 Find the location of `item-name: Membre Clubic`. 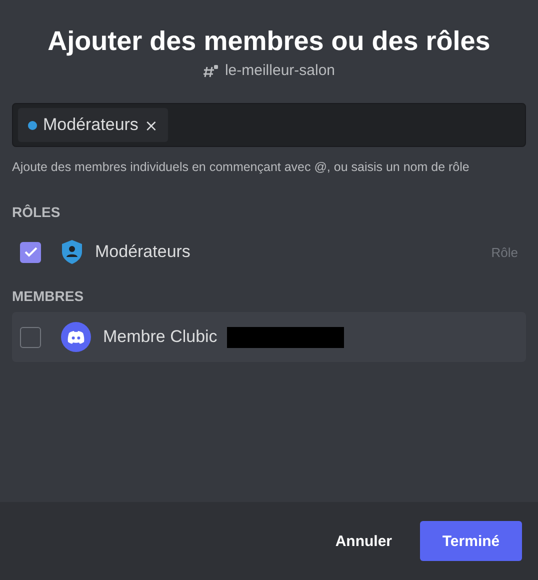

item-name: Membre Clubic is located at coordinates (160, 337).